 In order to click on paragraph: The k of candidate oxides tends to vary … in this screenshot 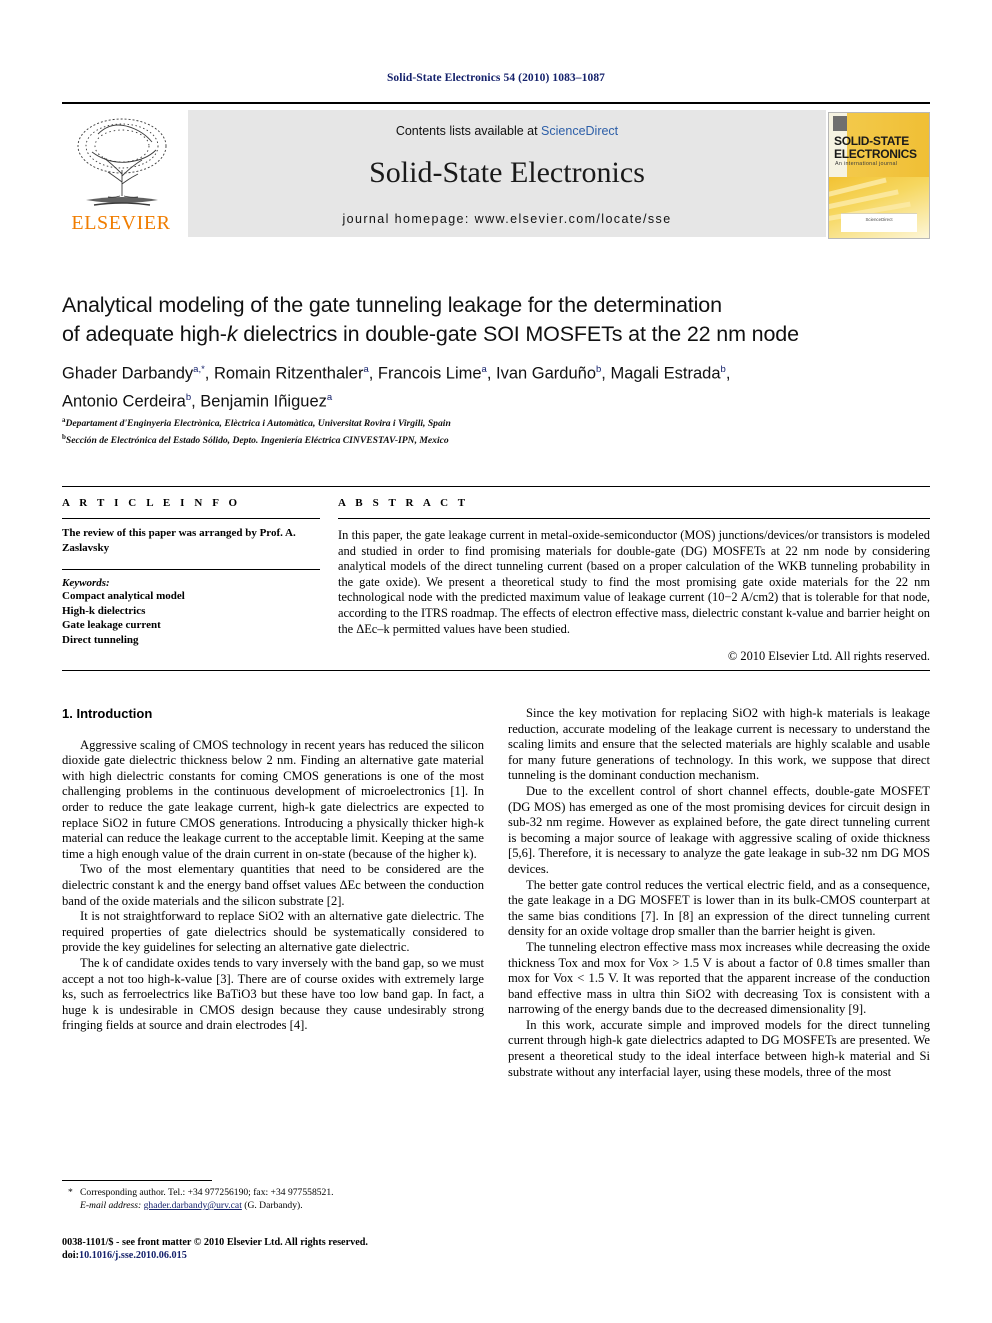, I will do `click(273, 994)`.